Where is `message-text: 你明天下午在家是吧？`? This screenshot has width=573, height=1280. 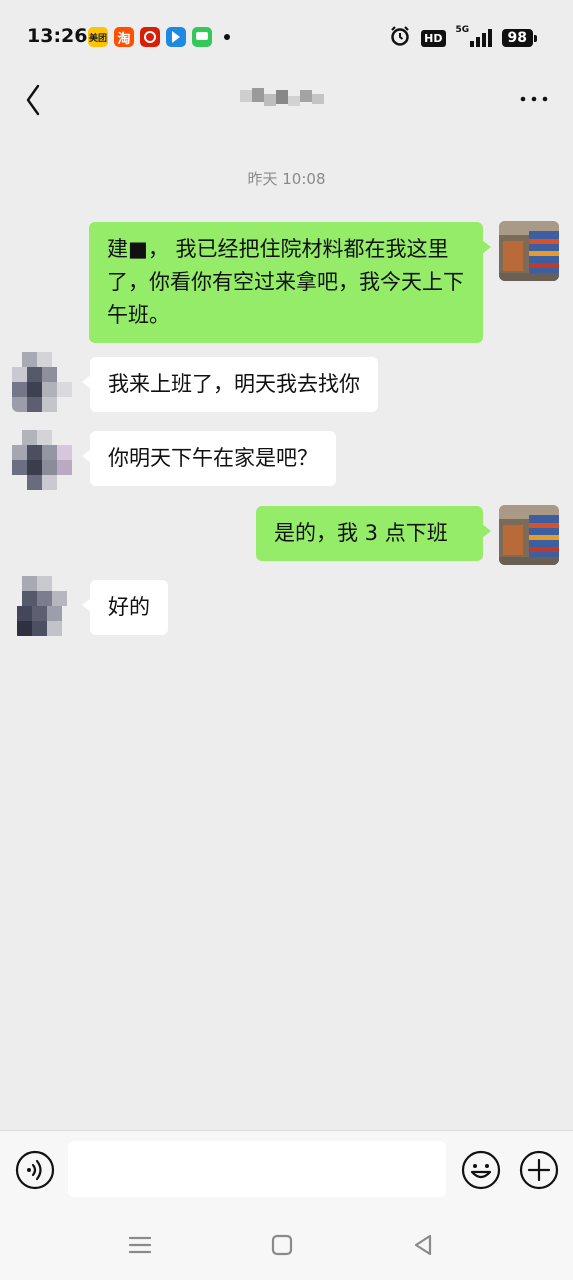 message-text: 你明天下午在家是吧？ is located at coordinates (213, 458).